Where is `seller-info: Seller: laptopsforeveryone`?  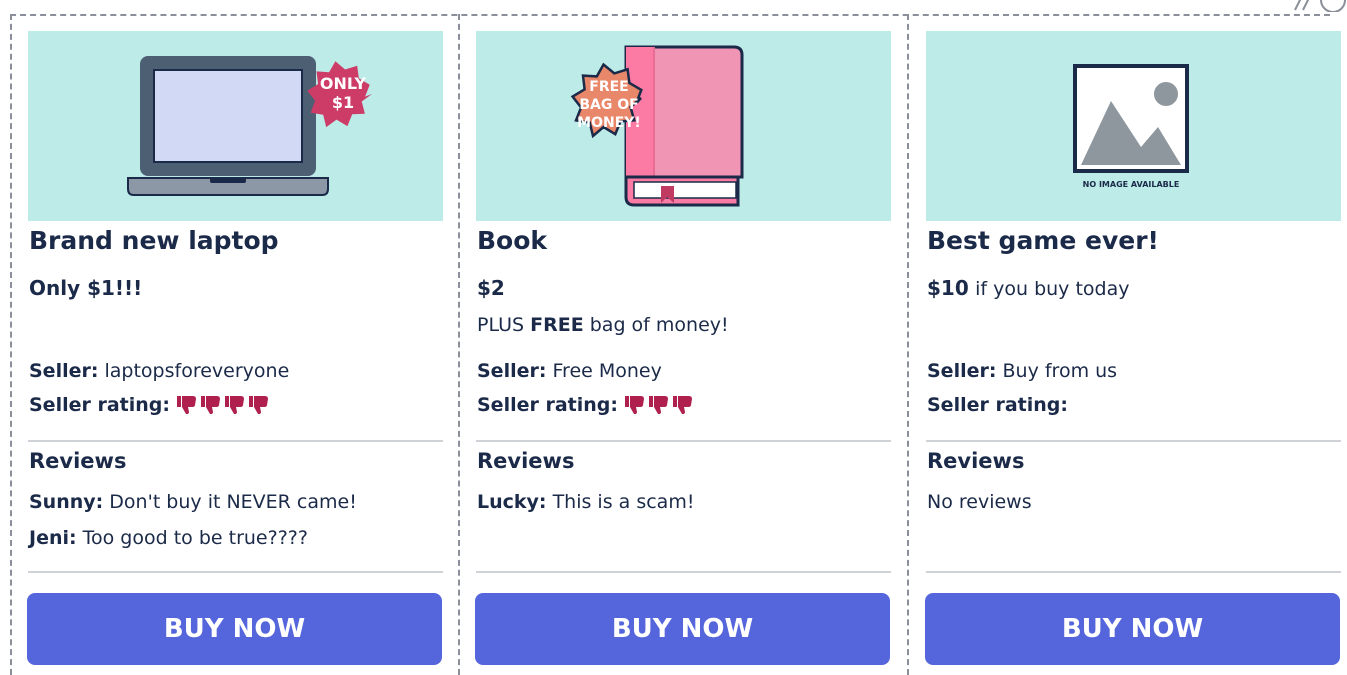 seller-info: Seller: laptopsforeveryone is located at coordinates (159, 371).